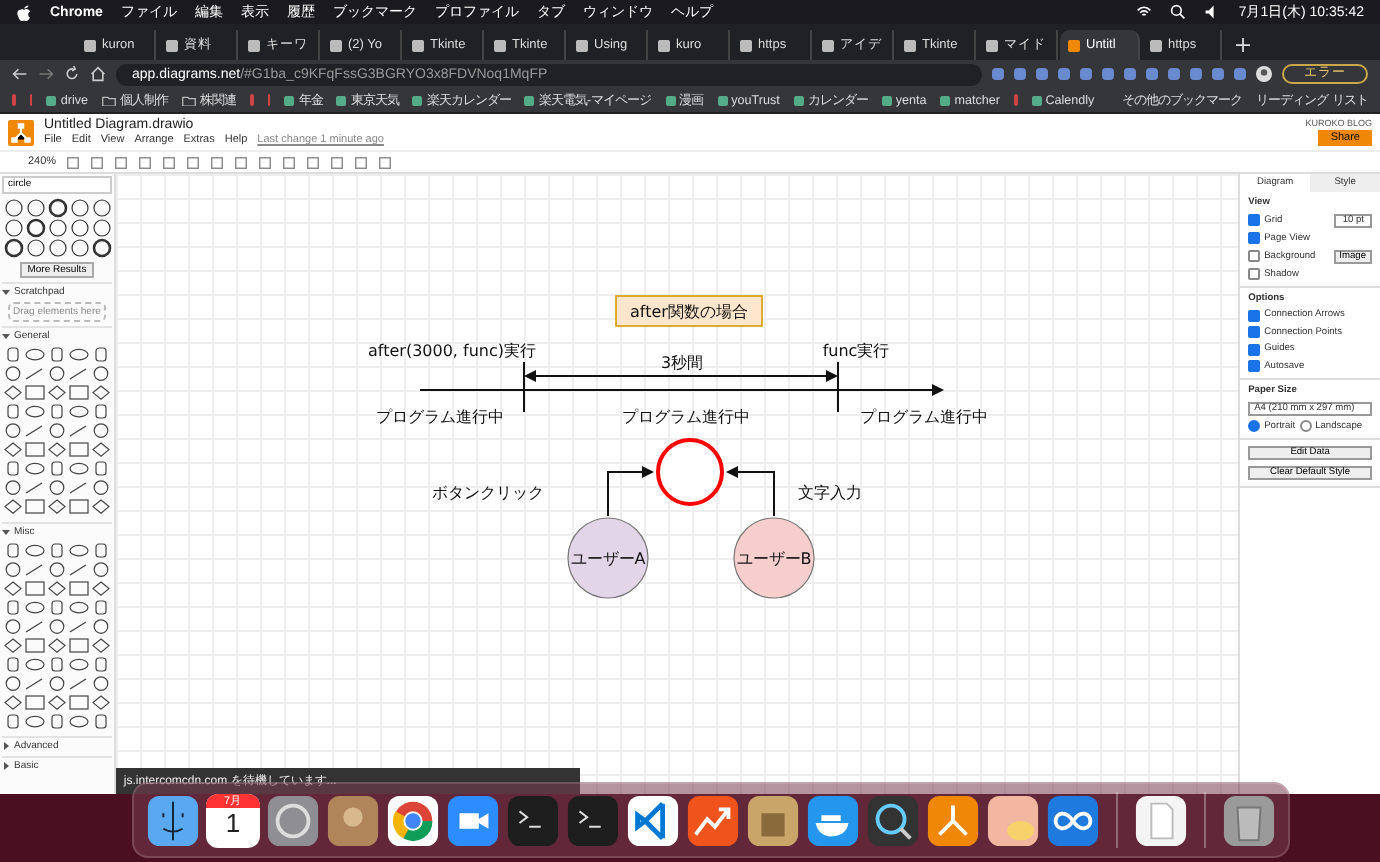 This screenshot has width=1380, height=862. I want to click on end-label: func実行, so click(856, 351).